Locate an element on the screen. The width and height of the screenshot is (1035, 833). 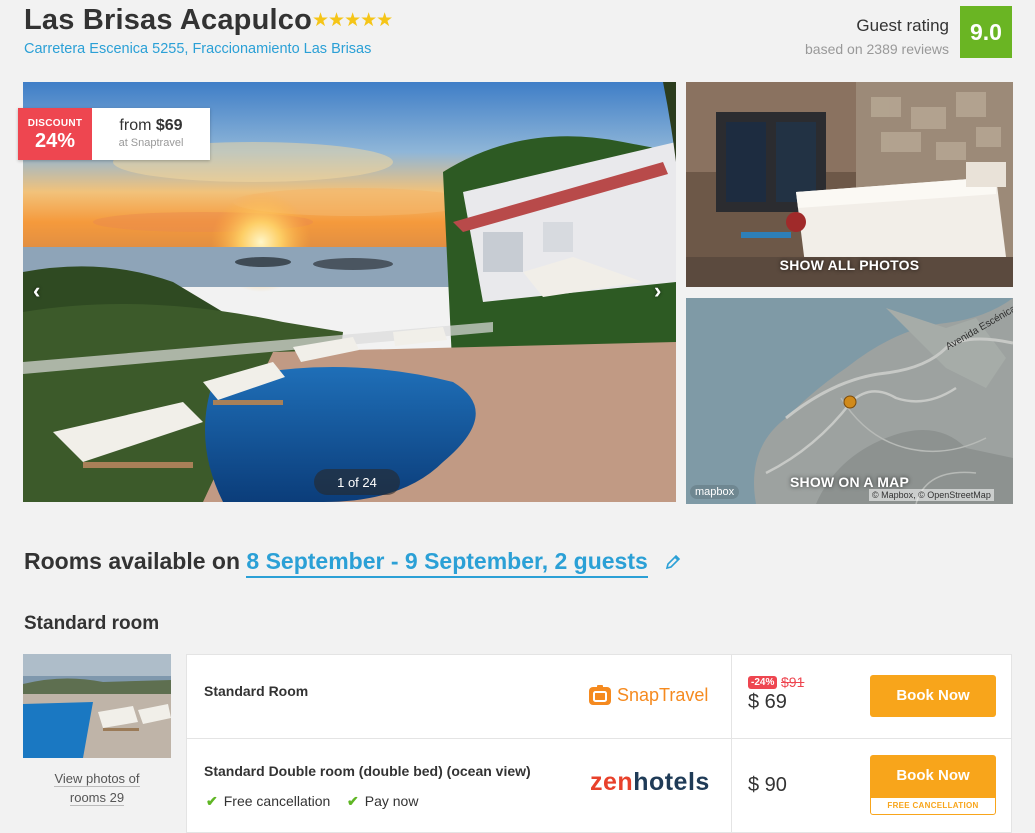
room-type-title: Standard room is located at coordinates (92, 623).